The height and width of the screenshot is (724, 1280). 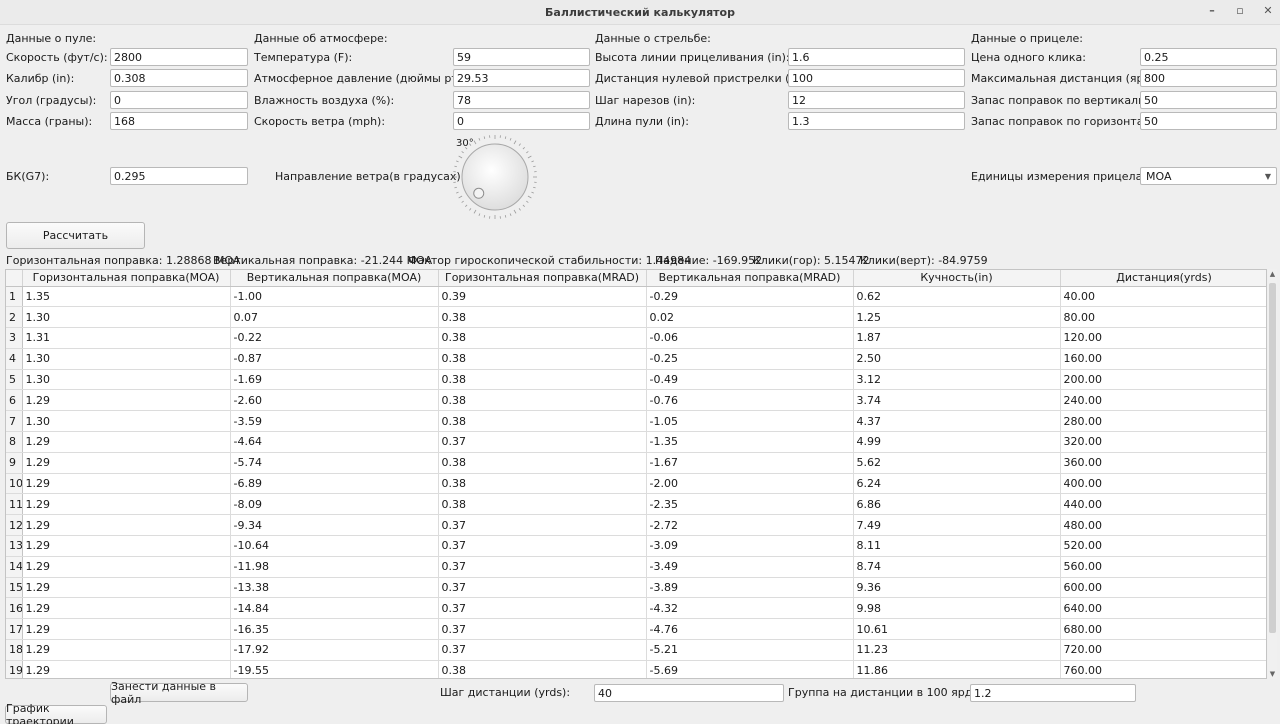 What do you see at coordinates (957, 588) in the screenshot?
I see `table-cell: 9.36` at bounding box center [957, 588].